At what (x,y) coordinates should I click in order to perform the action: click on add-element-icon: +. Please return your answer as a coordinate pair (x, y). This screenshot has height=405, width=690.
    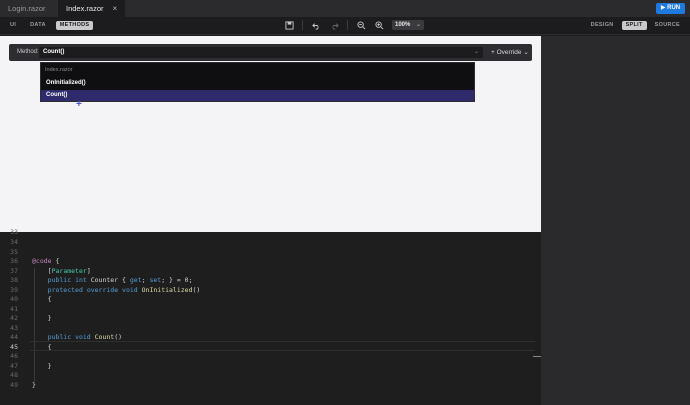
    Looking at the image, I should click on (79, 105).